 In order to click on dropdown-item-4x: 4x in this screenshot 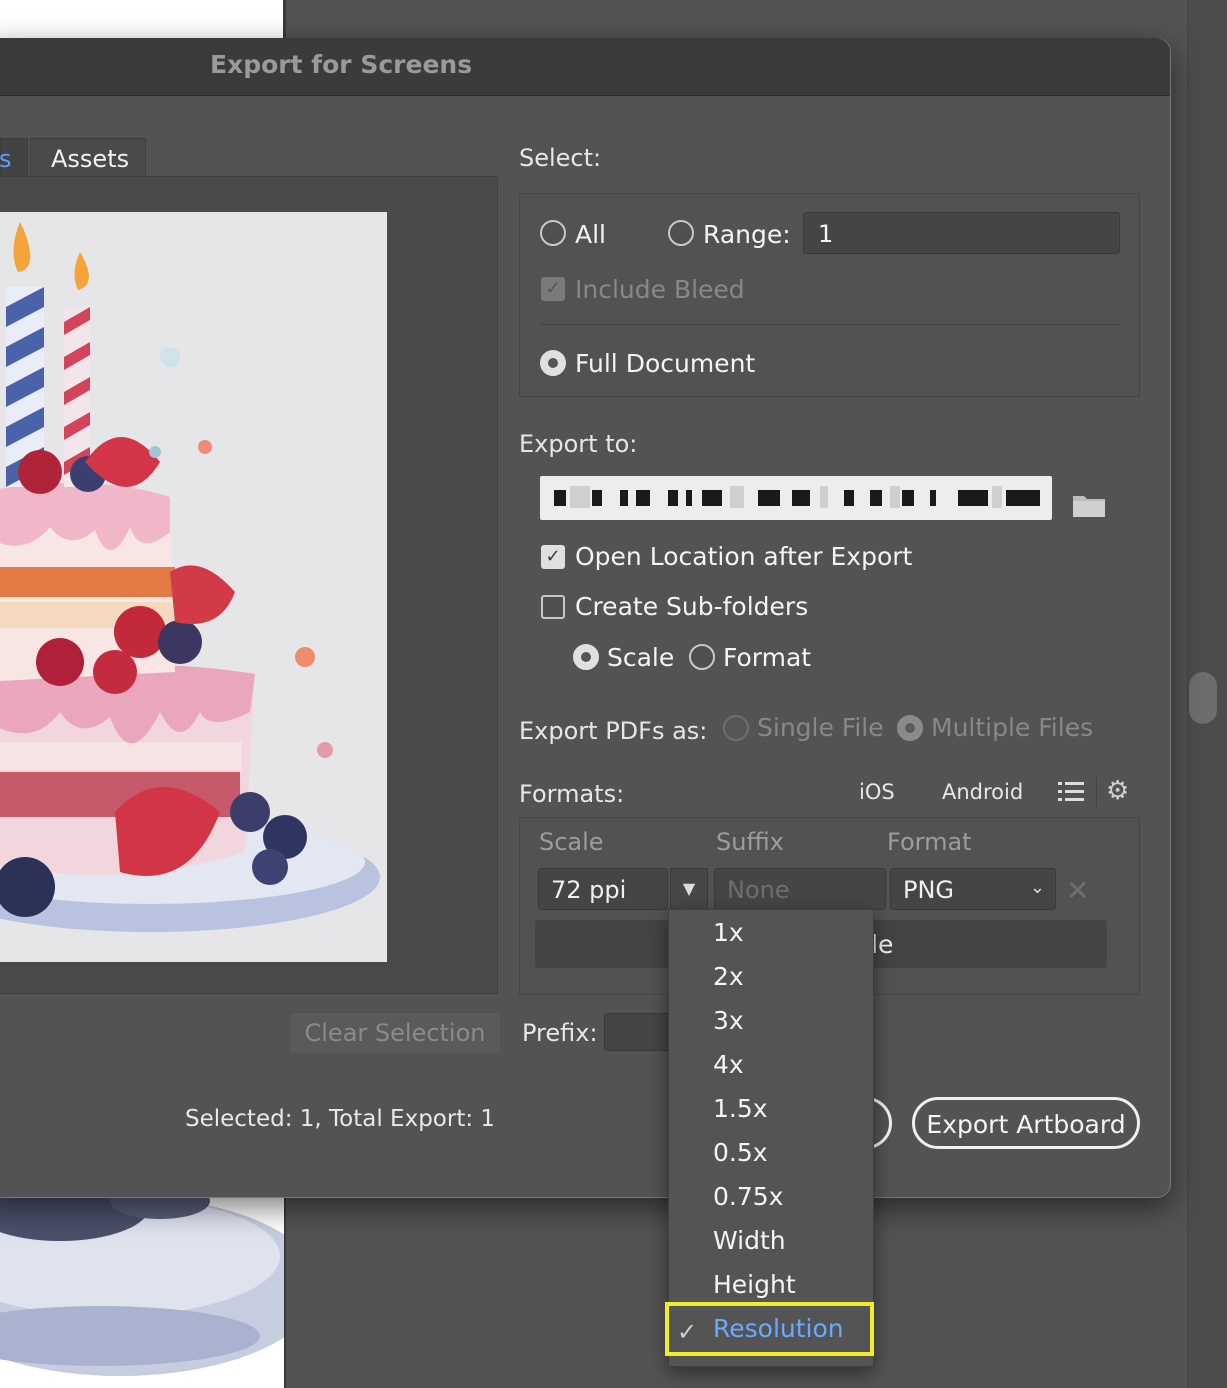, I will do `click(728, 1064)`.